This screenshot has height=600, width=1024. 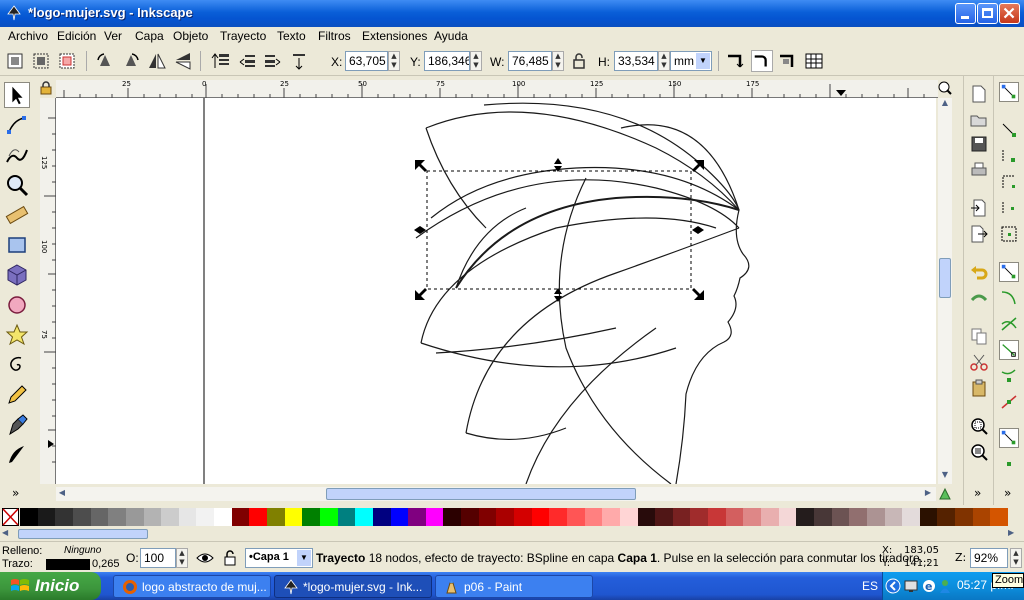 I want to click on flip-horizontal-icon, so click(x=157, y=61).